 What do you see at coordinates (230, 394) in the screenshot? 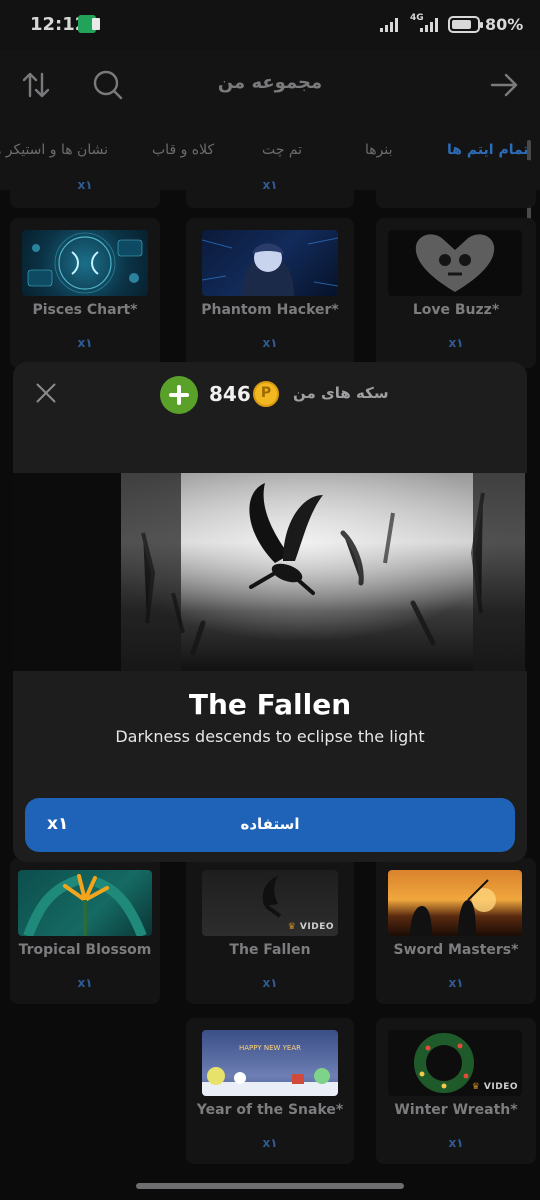
I see `coin-balance: 846` at bounding box center [230, 394].